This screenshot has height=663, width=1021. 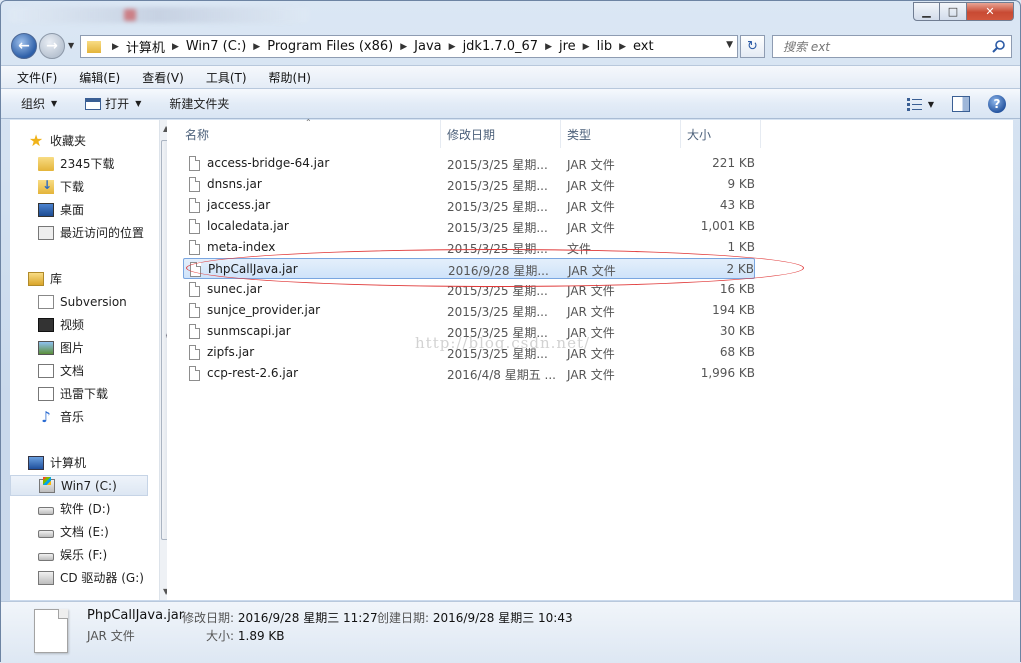 I want to click on sidebar-item-music: ♪ 音乐, so click(x=47, y=416).